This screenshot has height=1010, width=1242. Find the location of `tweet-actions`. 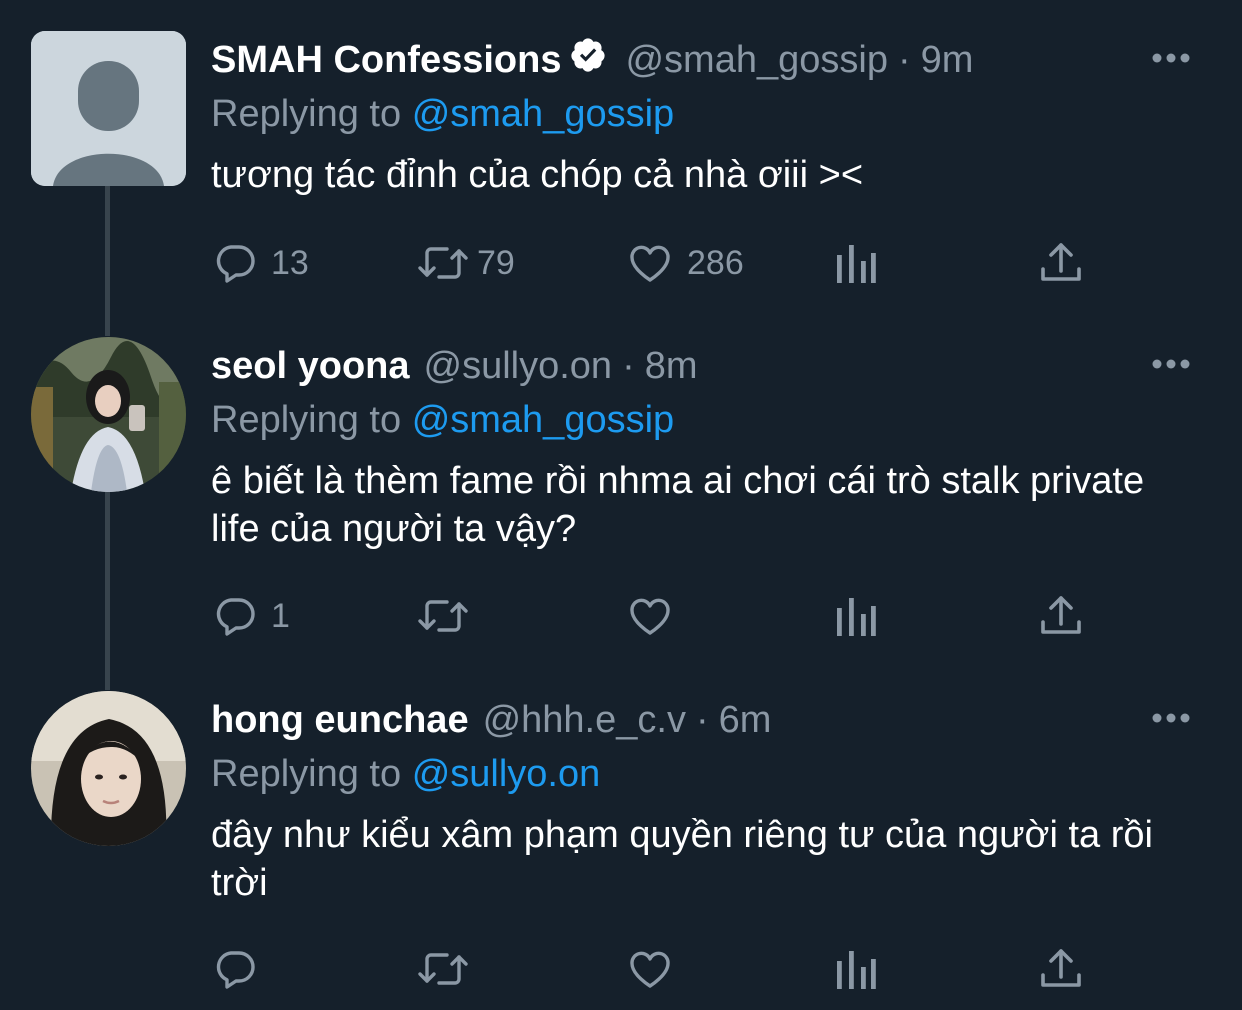

tweet-actions is located at coordinates (651, 969).